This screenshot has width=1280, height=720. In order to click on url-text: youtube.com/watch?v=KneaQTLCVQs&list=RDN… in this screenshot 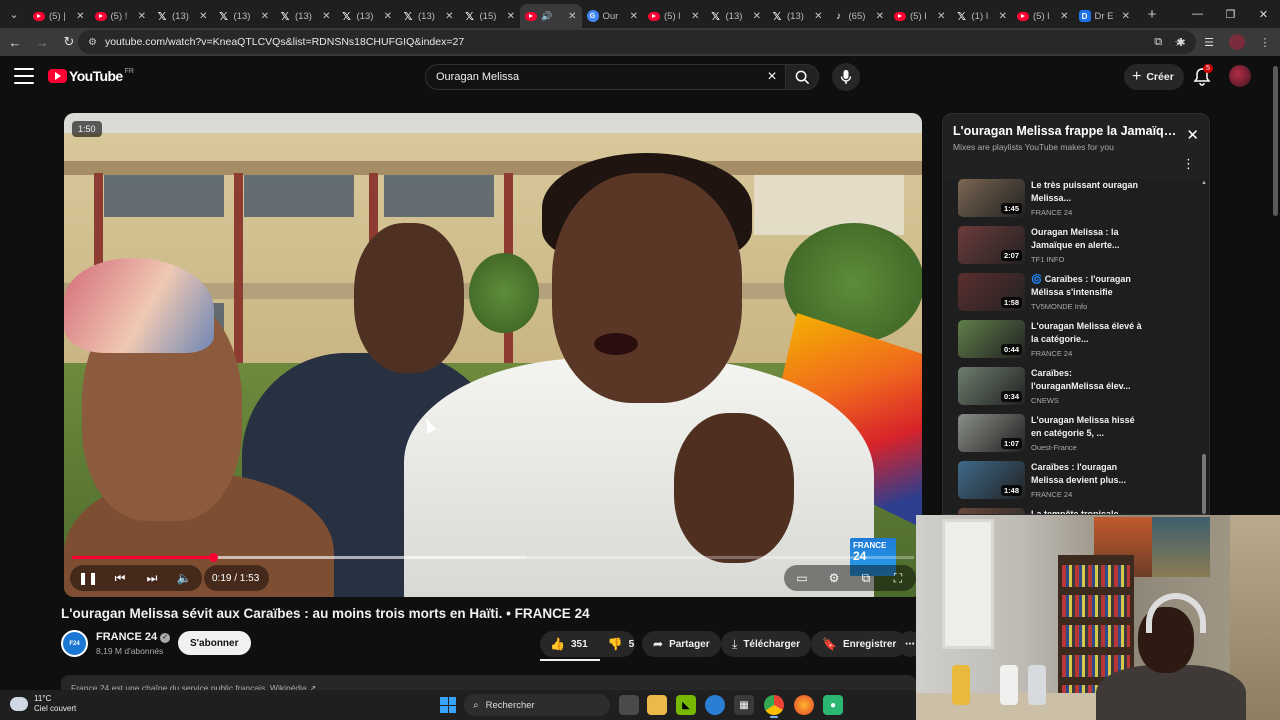, I will do `click(629, 42)`.